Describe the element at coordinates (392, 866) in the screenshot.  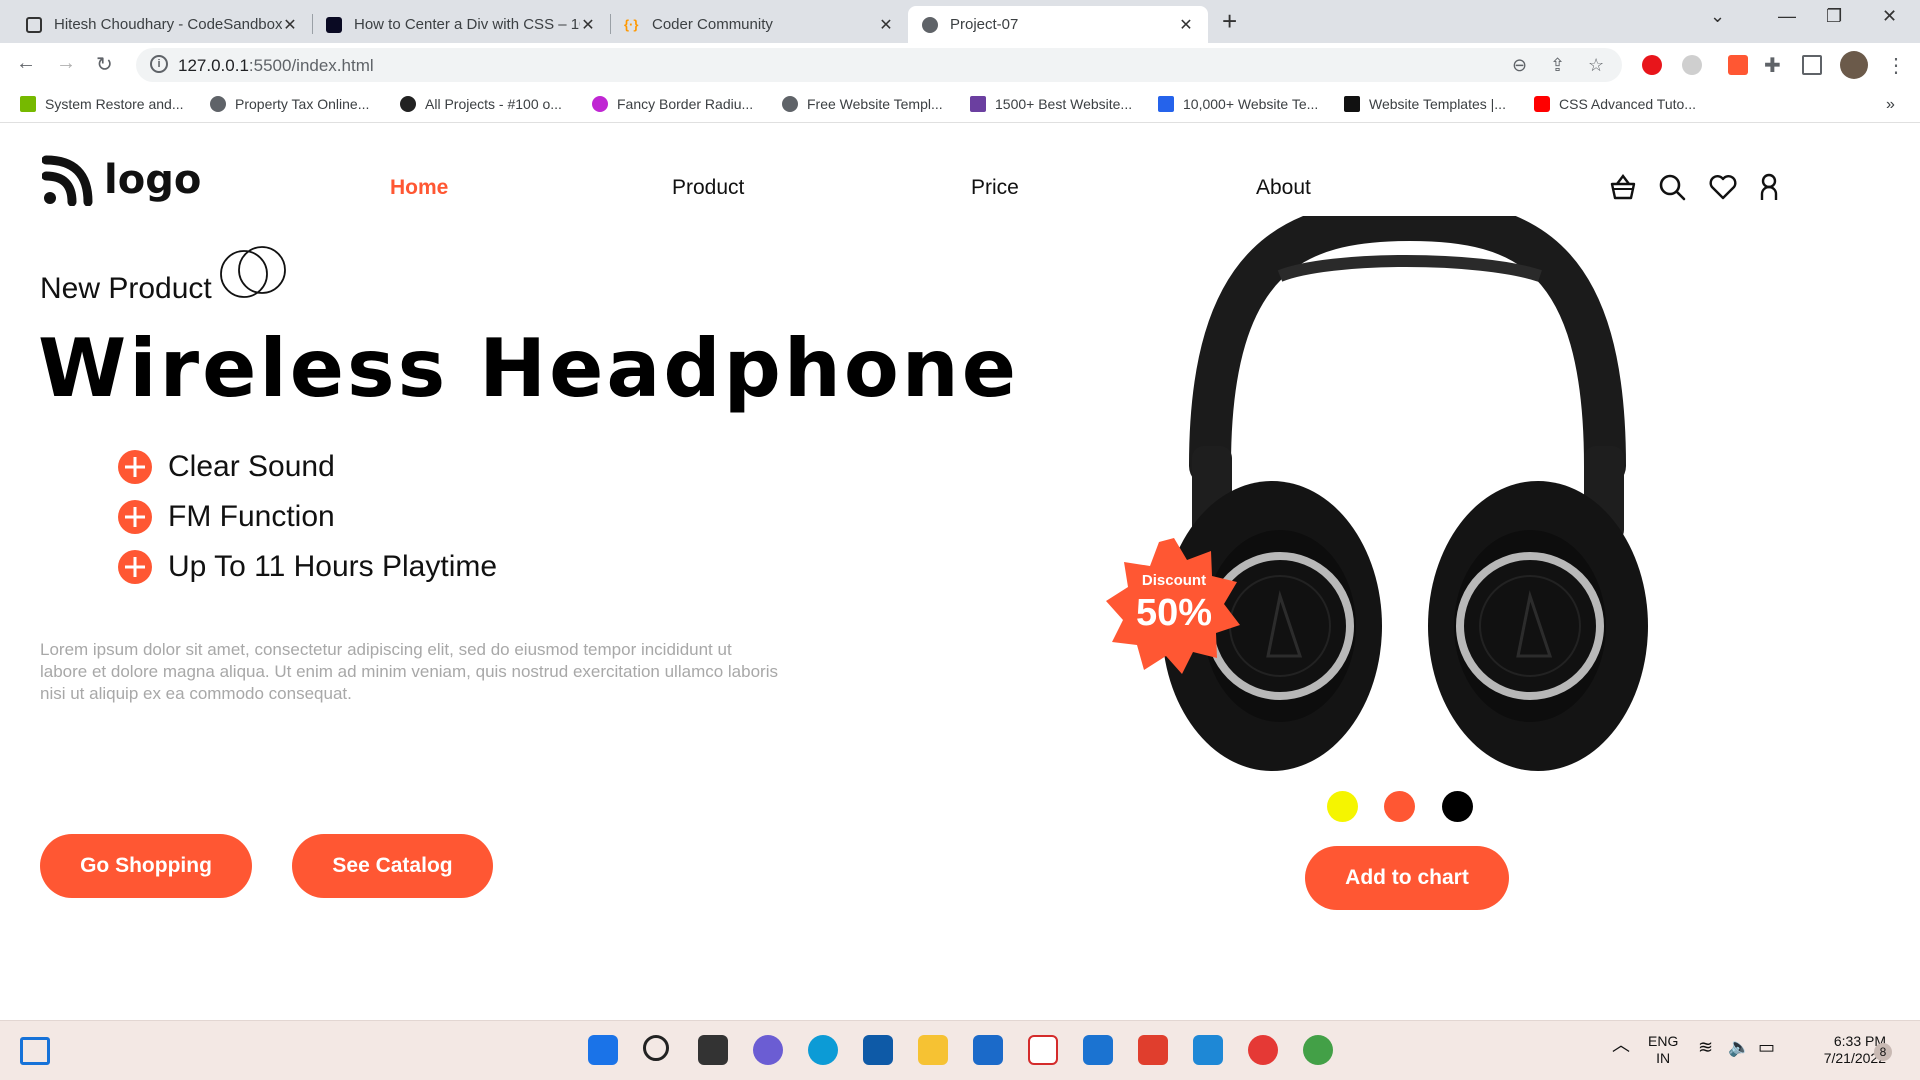
I see `see-catalog-button: See Catalog` at that location.